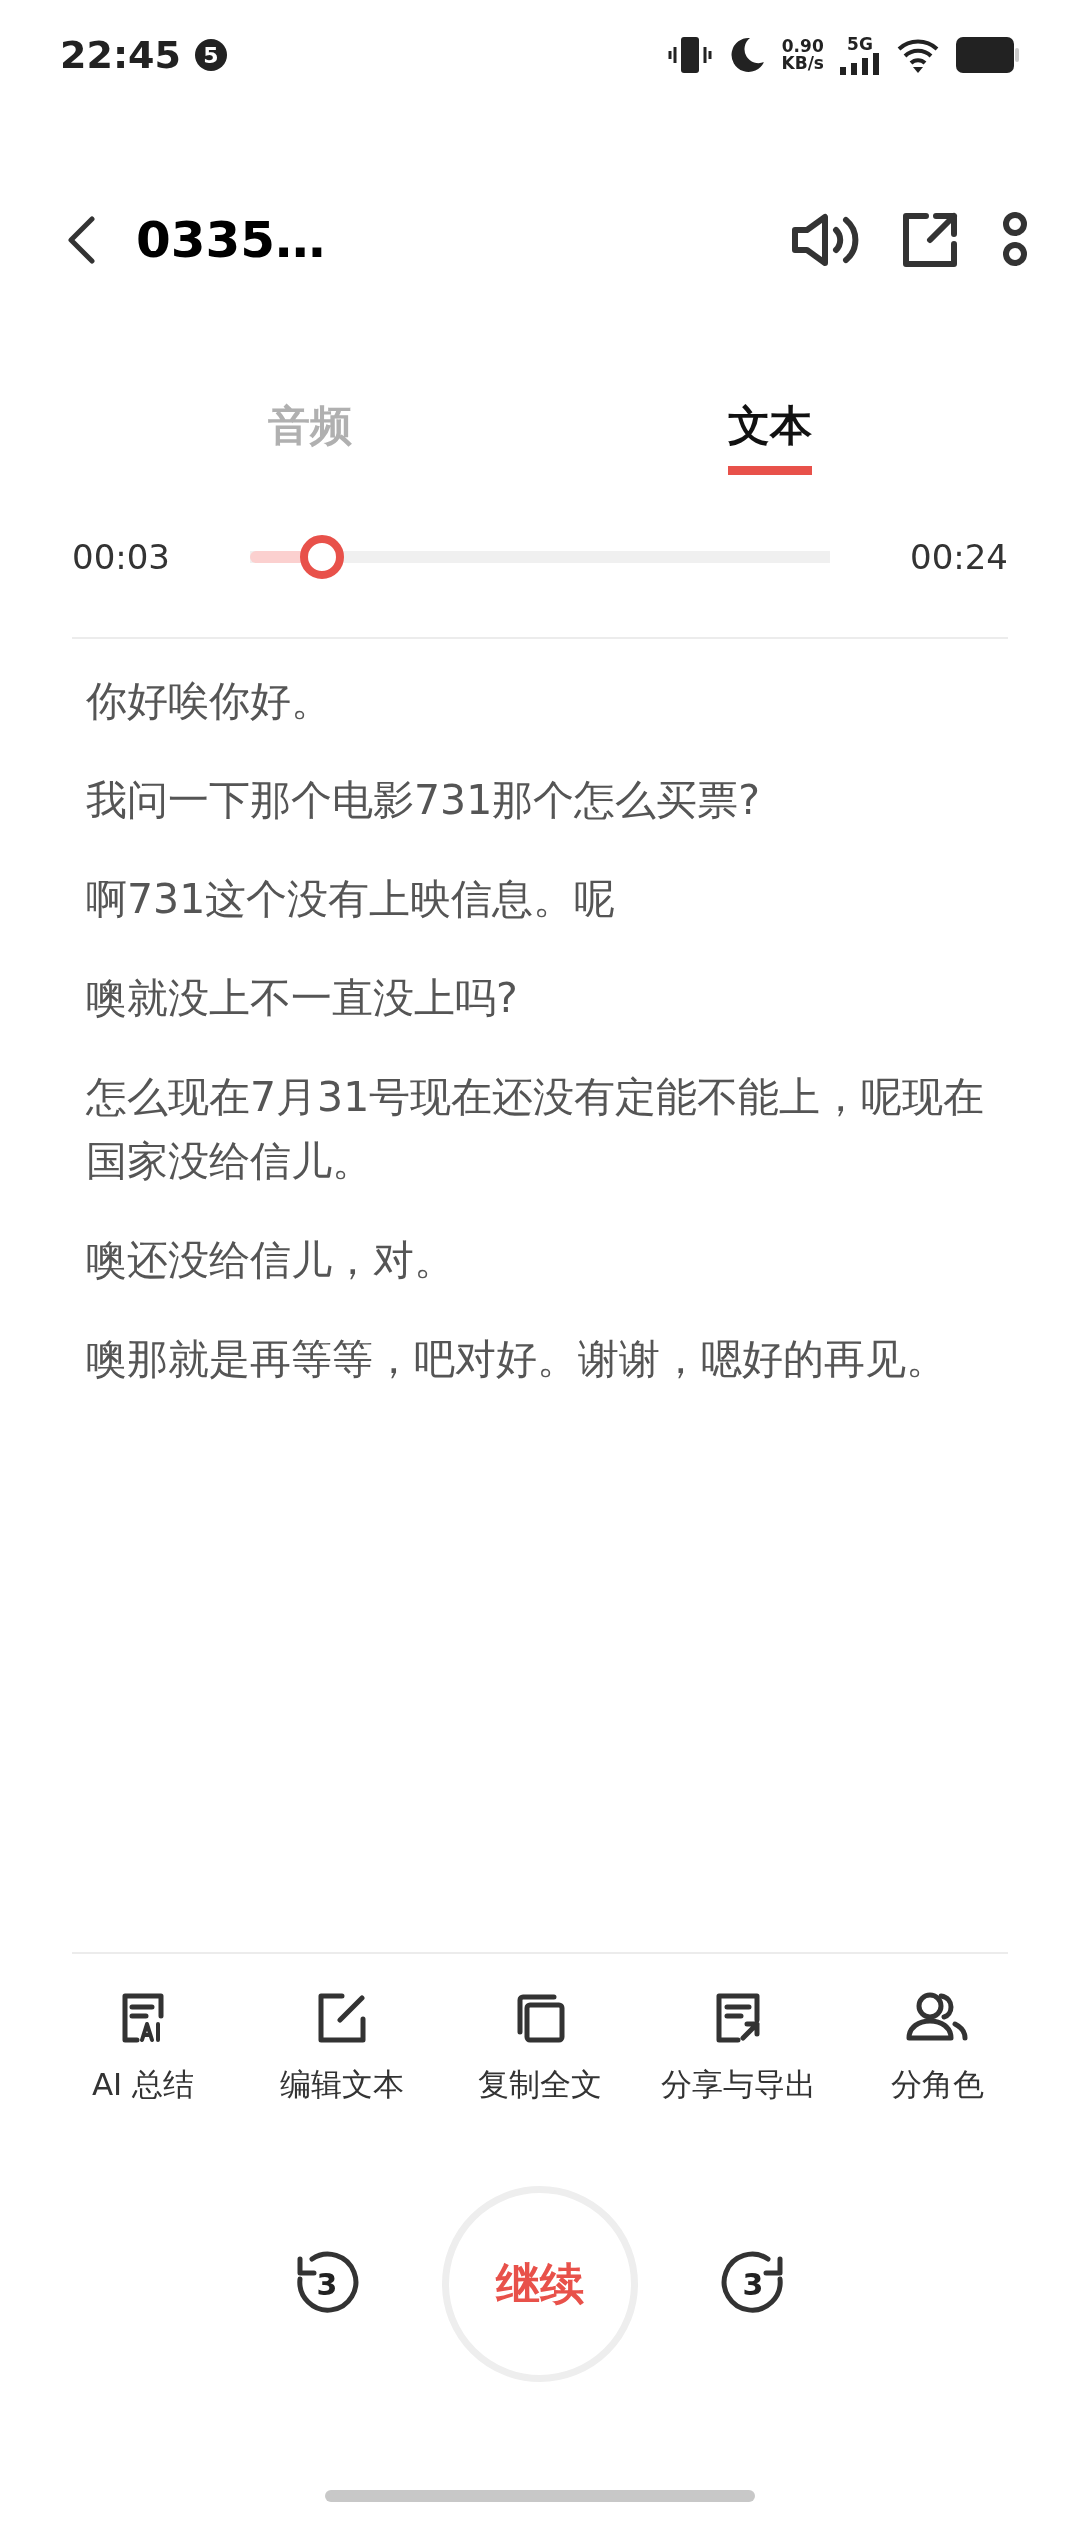 The image size is (1080, 2532). Describe the element at coordinates (341, 2048) in the screenshot. I see `tool-button: 编辑文本` at that location.